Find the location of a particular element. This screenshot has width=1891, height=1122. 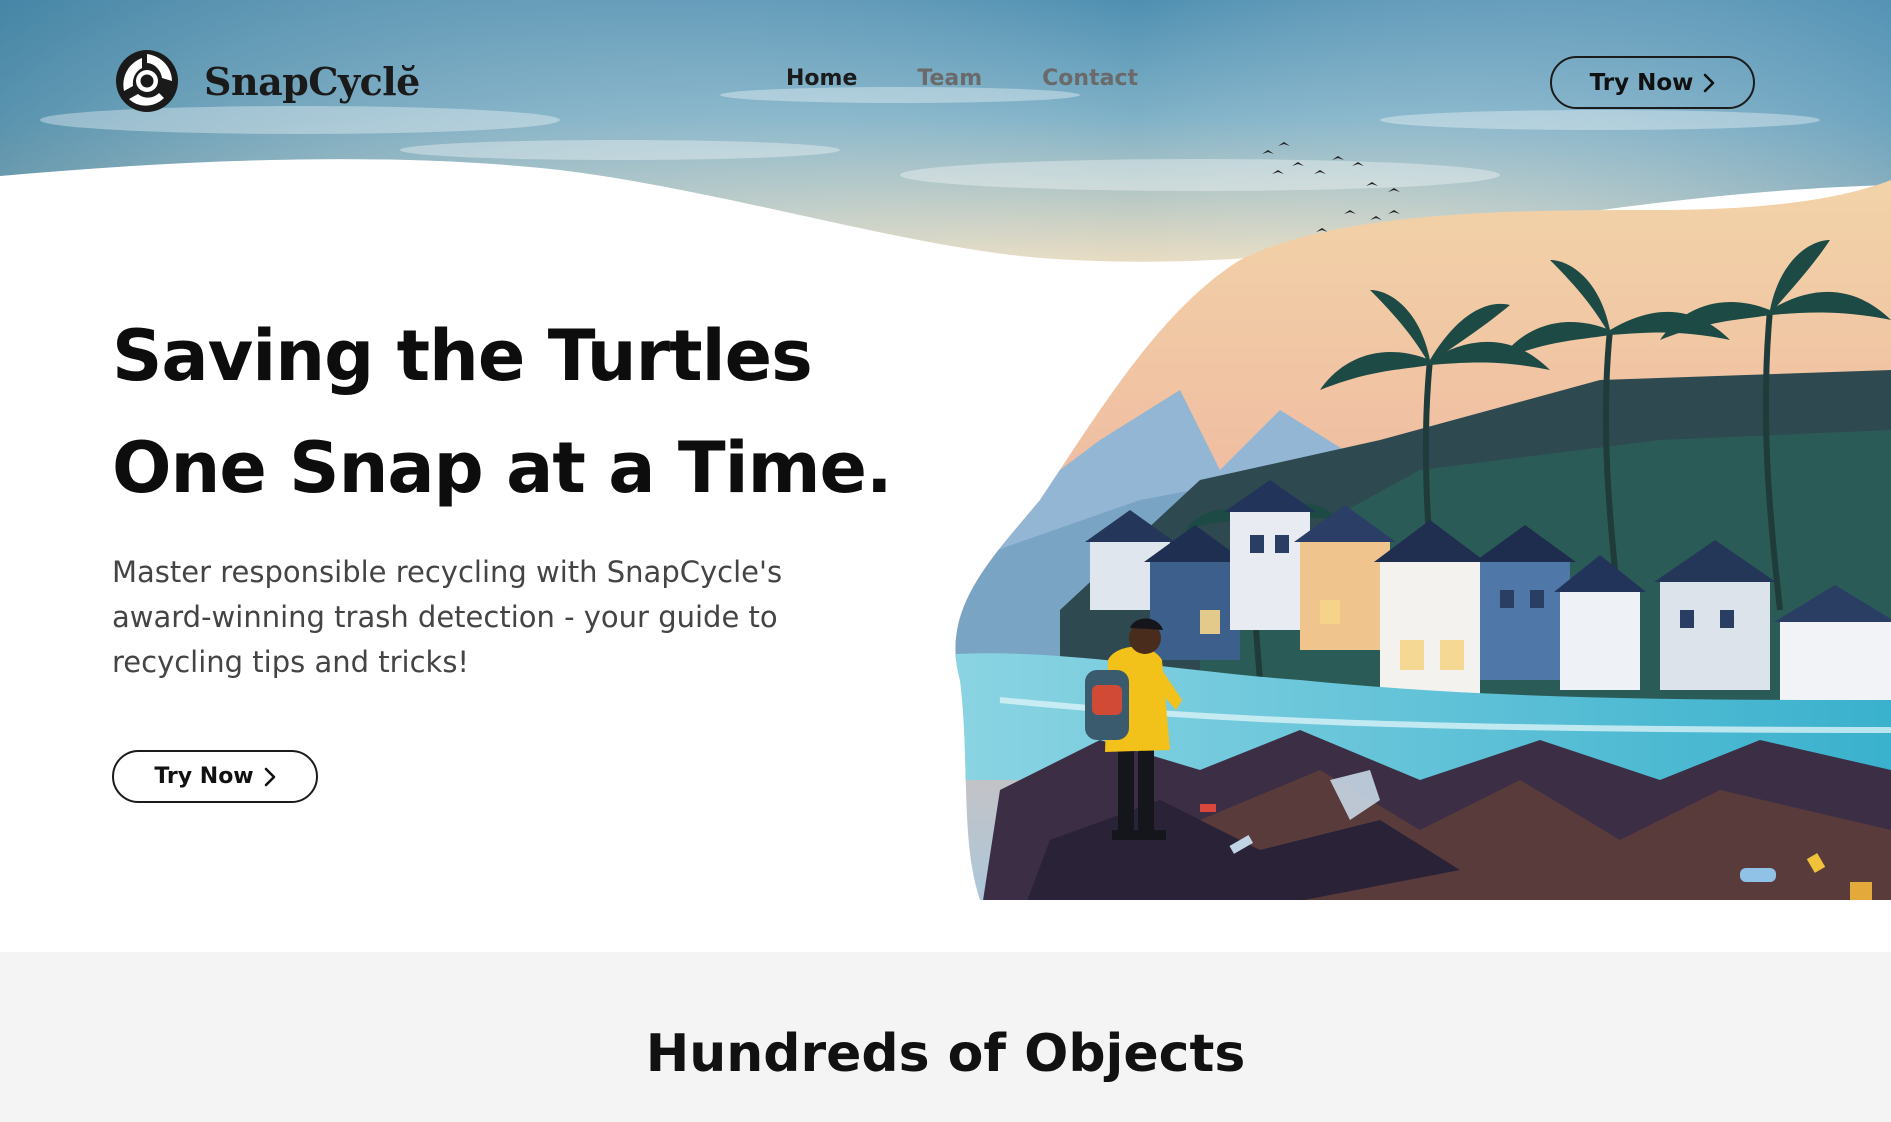

site-header: SnapCyclĕ Home Team Contact Try Now is located at coordinates (945, 82).